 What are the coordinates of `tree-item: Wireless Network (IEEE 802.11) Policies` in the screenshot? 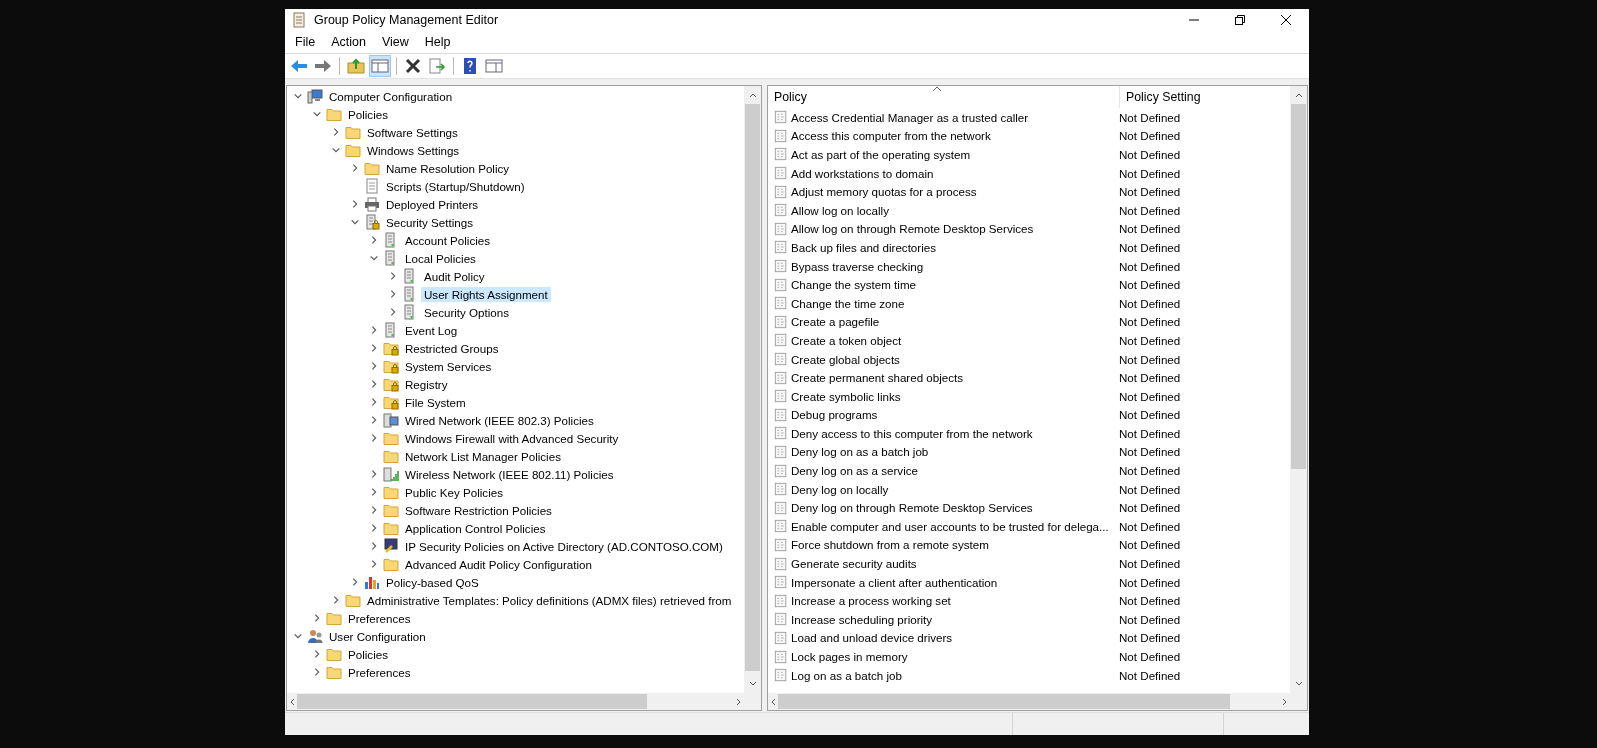 It's located at (509, 474).